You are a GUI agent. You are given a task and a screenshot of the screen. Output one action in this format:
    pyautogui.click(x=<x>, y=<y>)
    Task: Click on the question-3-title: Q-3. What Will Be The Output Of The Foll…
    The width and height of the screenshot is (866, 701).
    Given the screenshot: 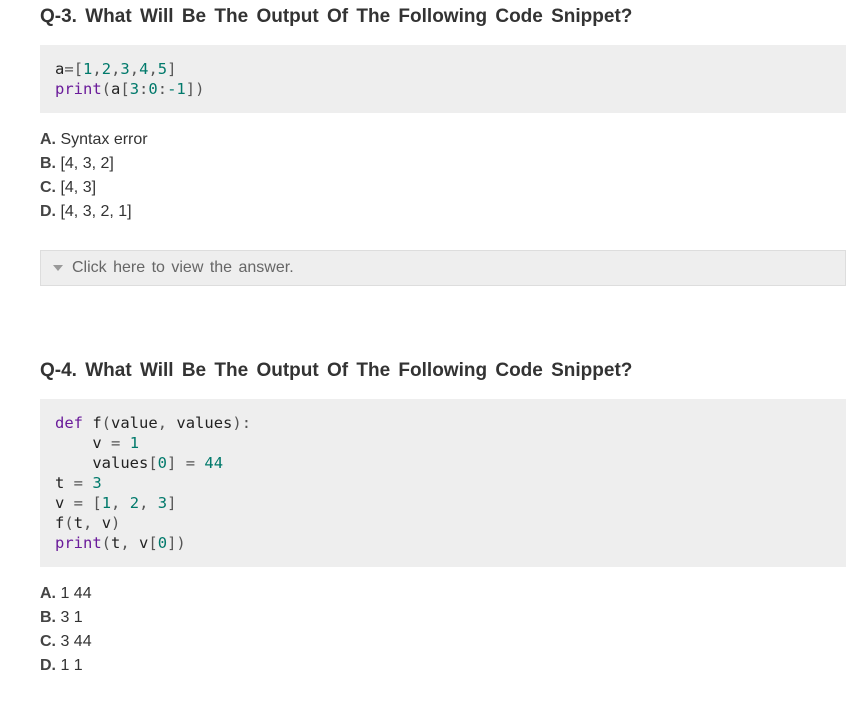 What is the action you would take?
    pyautogui.click(x=336, y=16)
    